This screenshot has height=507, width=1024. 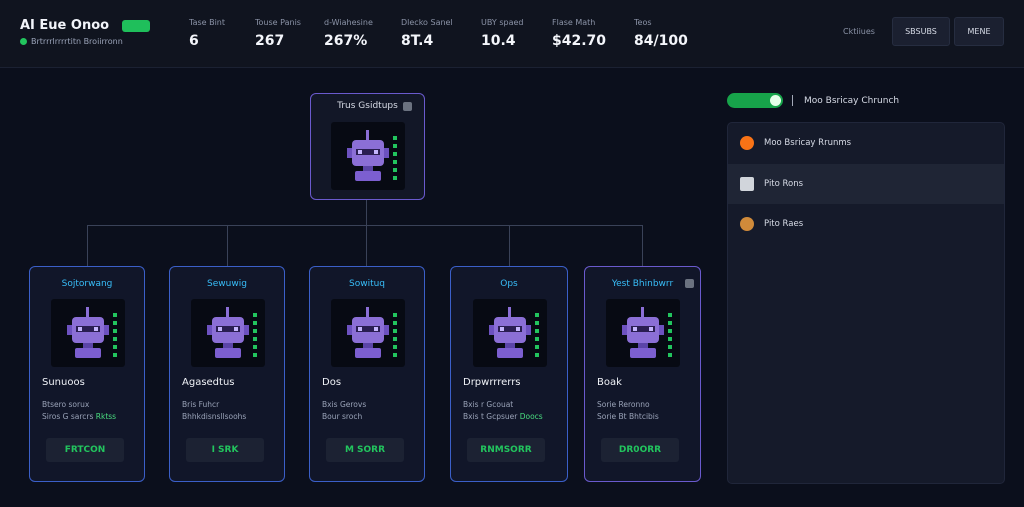 What do you see at coordinates (502, 22) in the screenshot?
I see `stat-label: UBY spaed` at bounding box center [502, 22].